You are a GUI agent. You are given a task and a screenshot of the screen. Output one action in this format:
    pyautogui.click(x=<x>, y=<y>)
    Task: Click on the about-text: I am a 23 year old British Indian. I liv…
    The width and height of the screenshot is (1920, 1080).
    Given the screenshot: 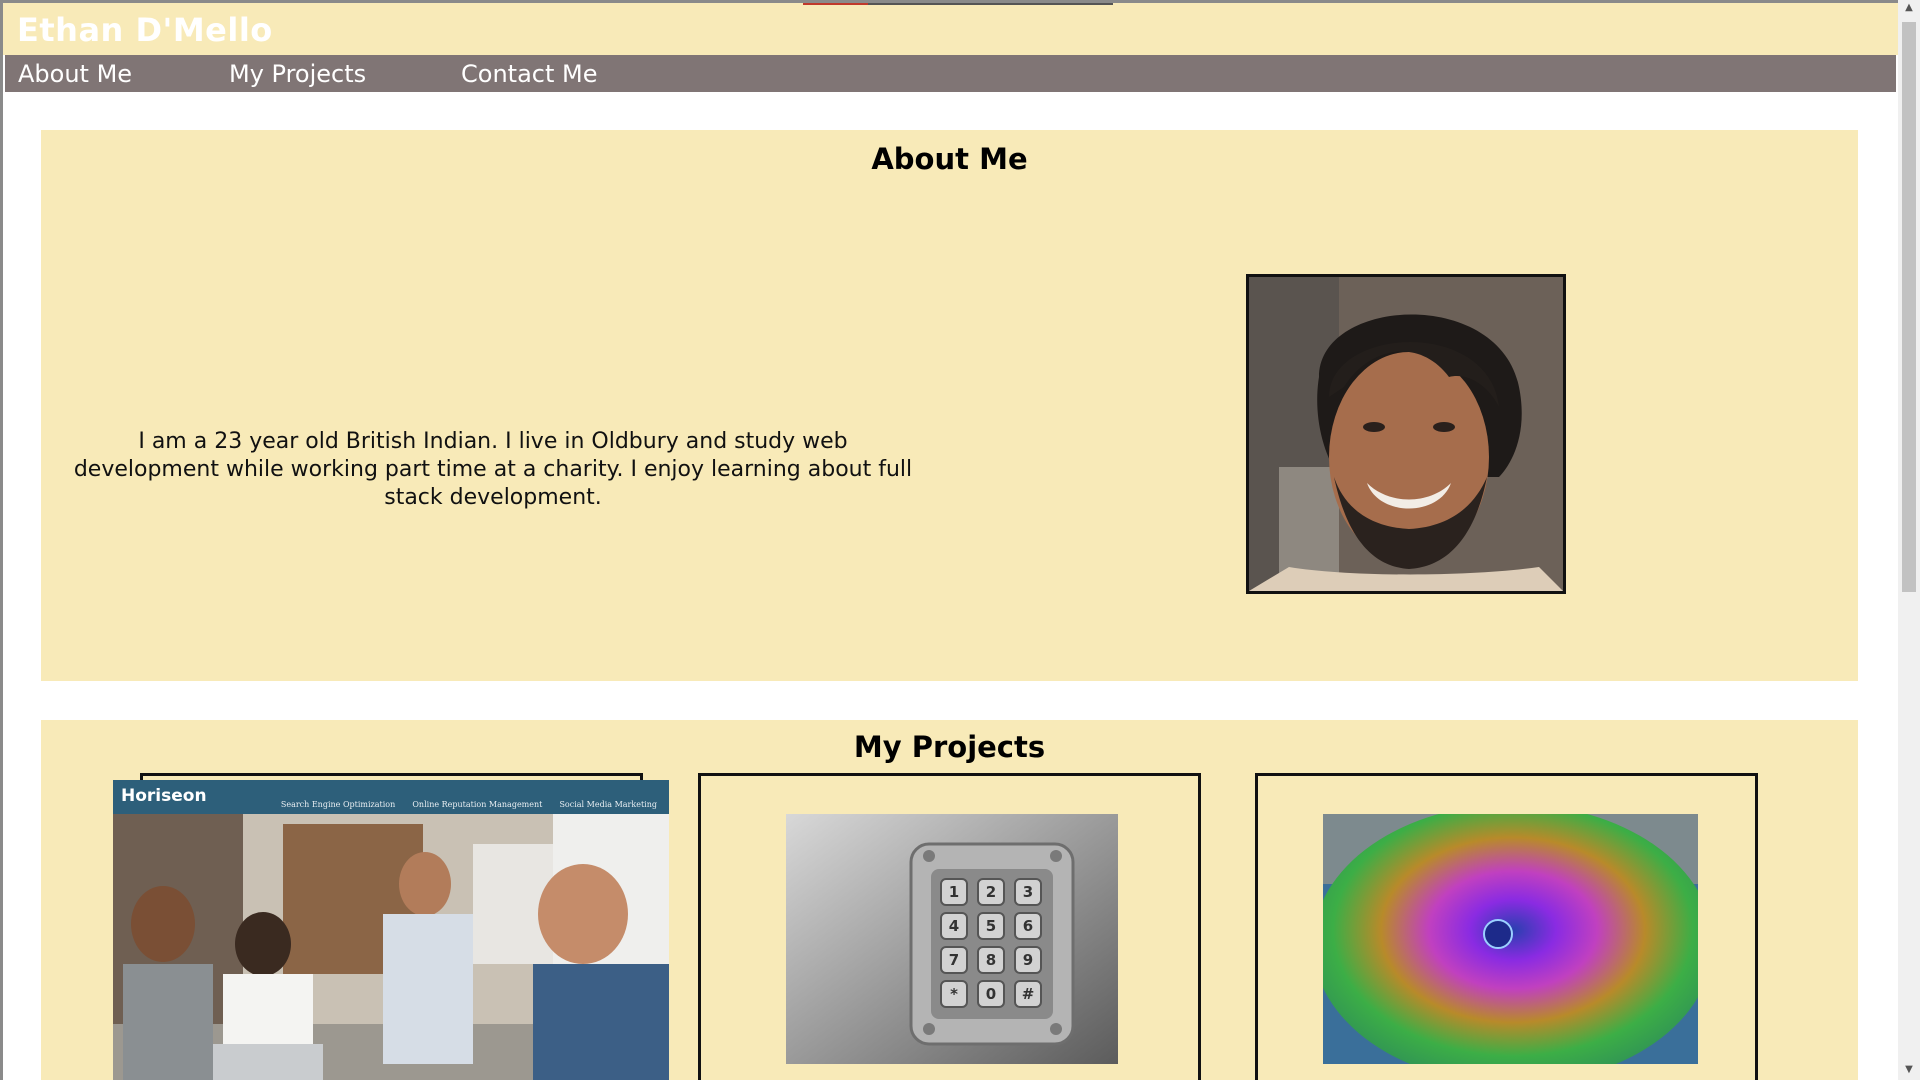 What is the action you would take?
    pyautogui.click(x=493, y=469)
    